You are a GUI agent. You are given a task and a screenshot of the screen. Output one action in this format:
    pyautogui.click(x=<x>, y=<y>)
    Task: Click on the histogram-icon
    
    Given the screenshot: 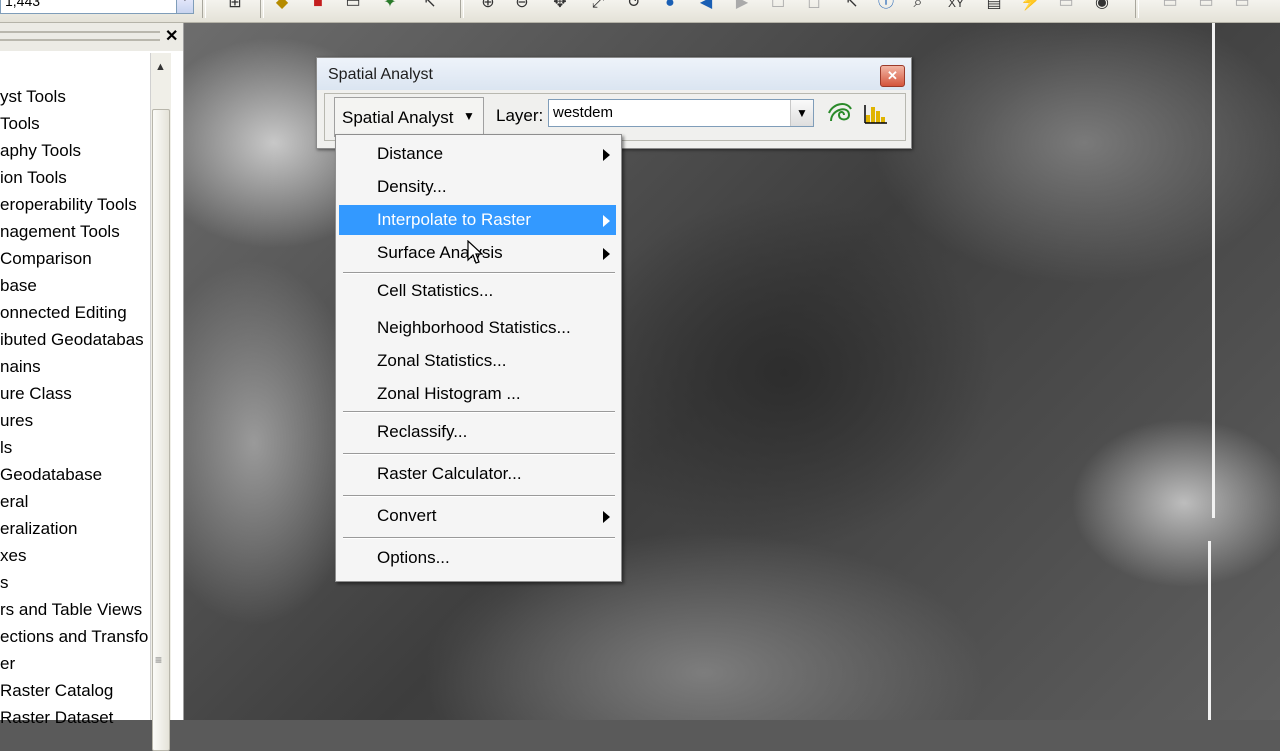 What is the action you would take?
    pyautogui.click(x=876, y=113)
    